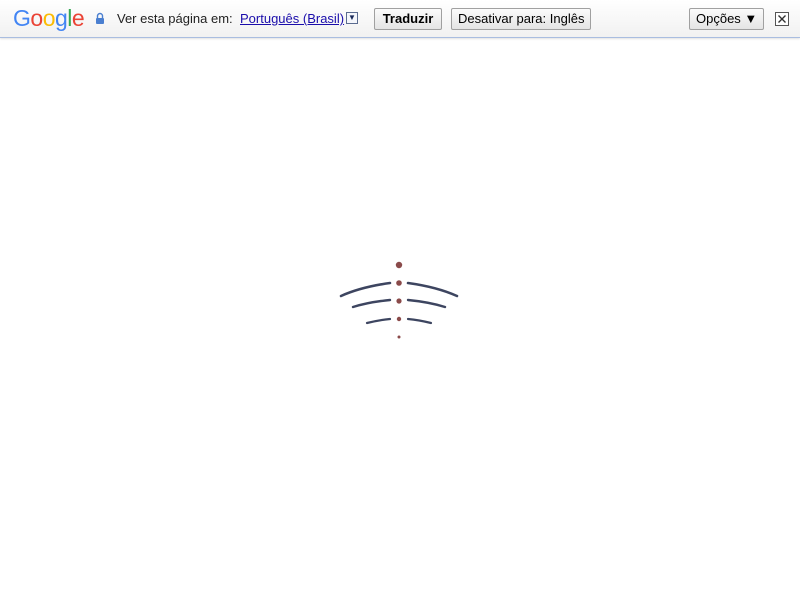  Describe the element at coordinates (726, 19) in the screenshot. I see `options-button: Opções ▼` at that location.